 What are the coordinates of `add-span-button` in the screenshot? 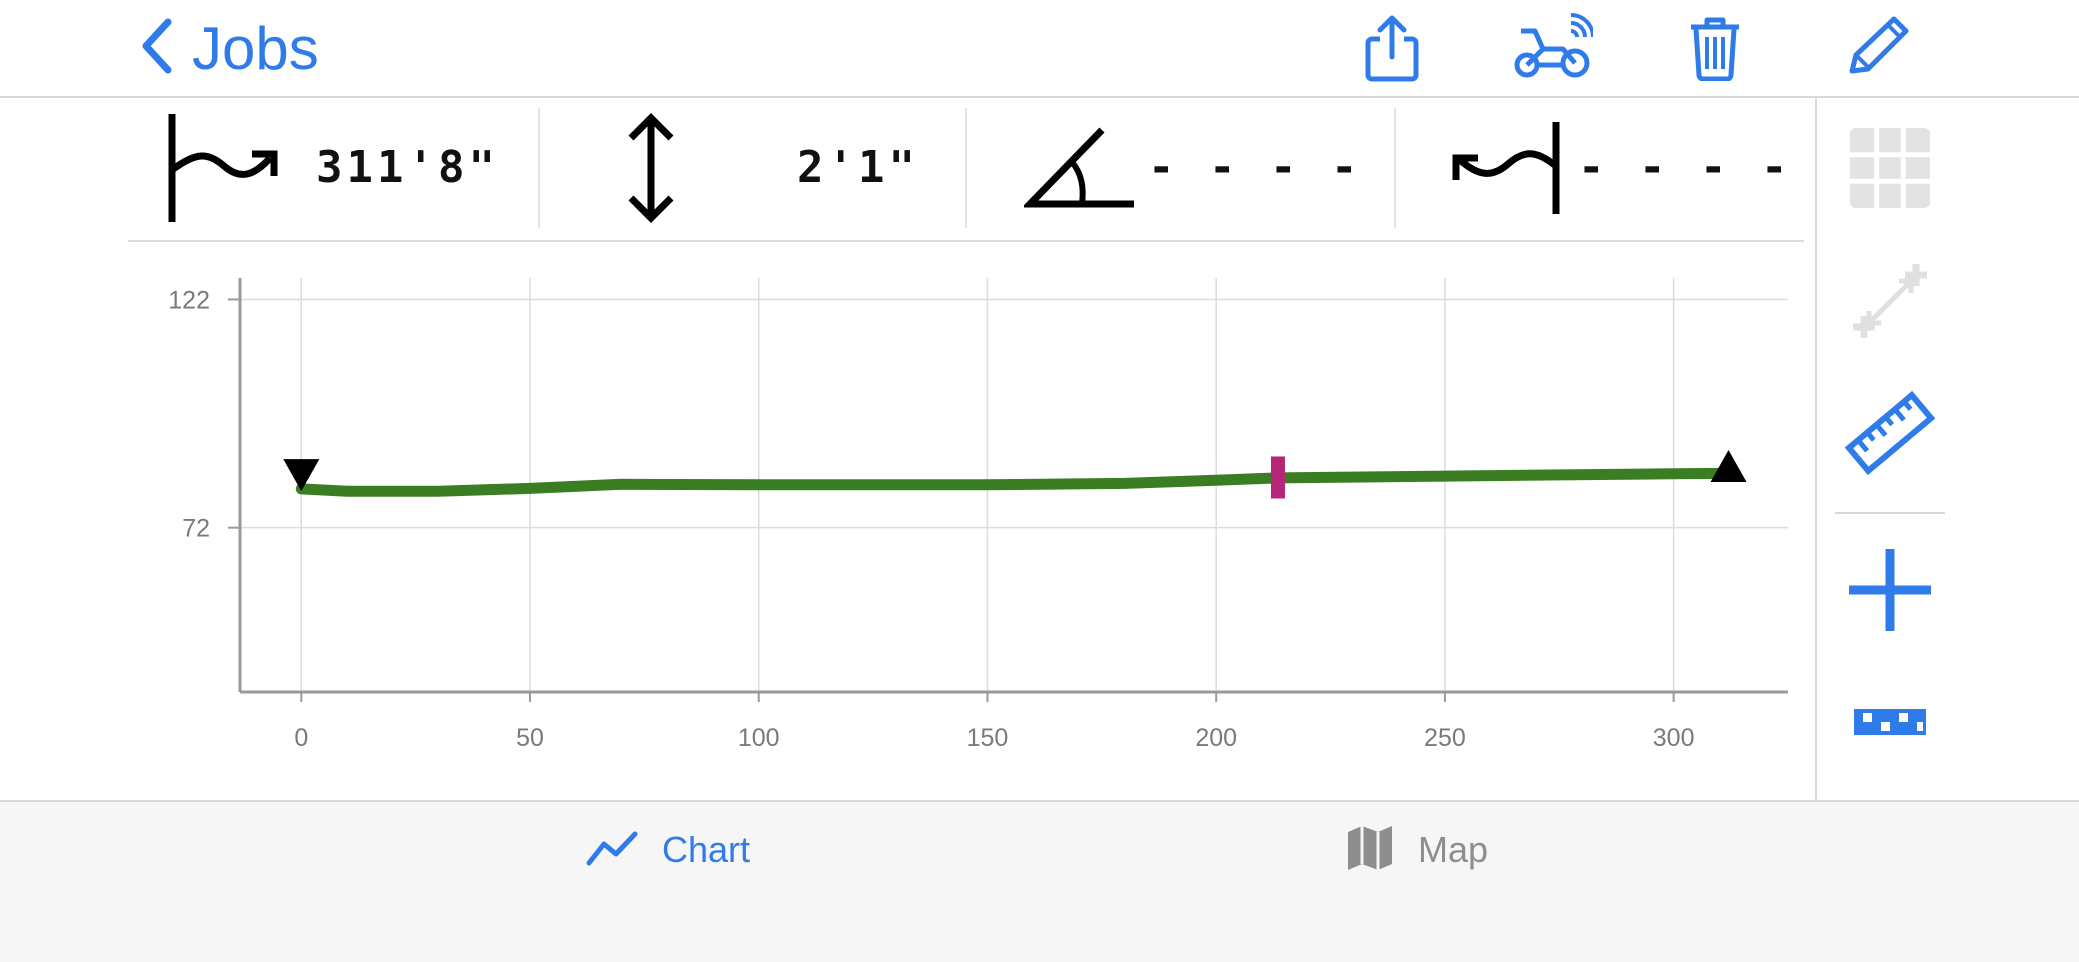 It's located at (1890, 304).